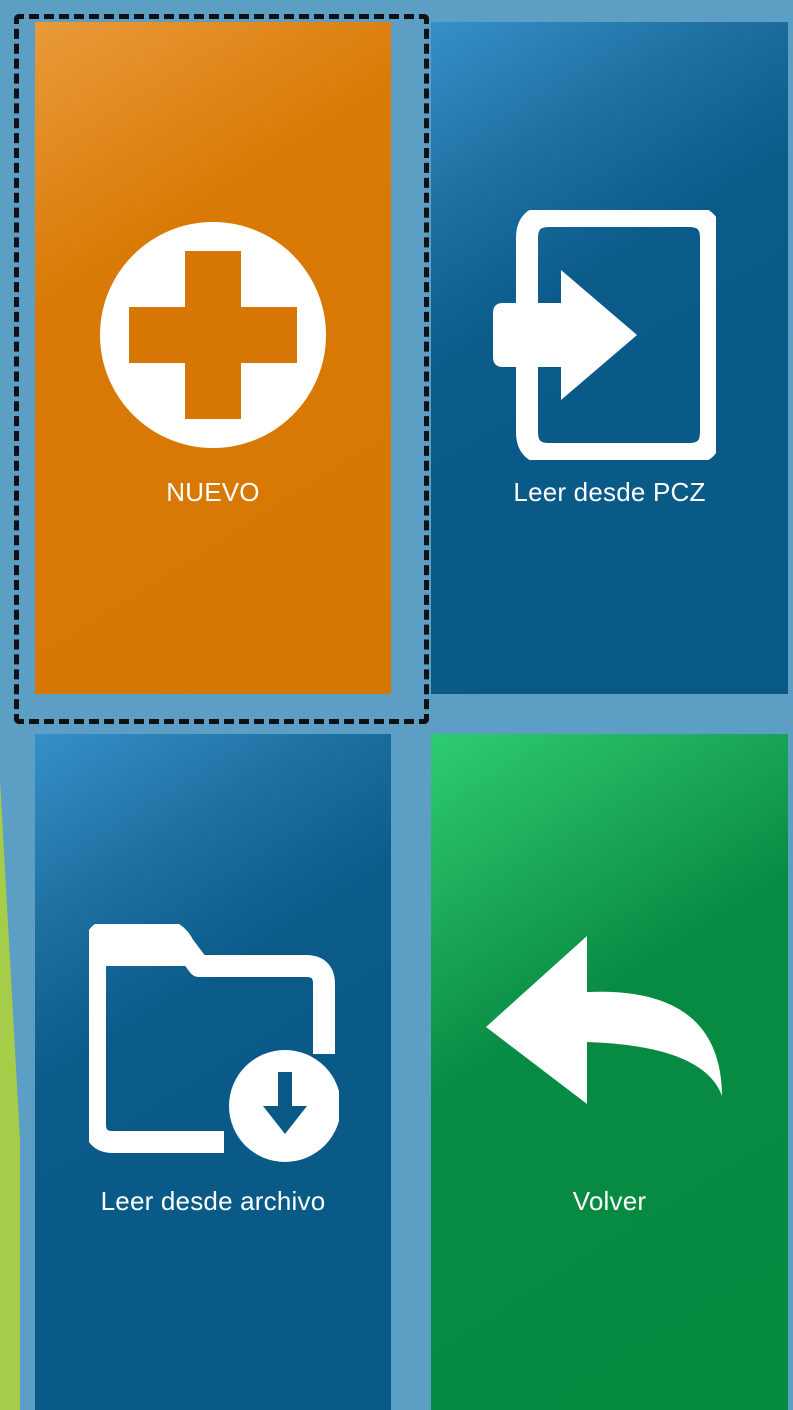  What do you see at coordinates (604, 335) in the screenshot?
I see `import-icon` at bounding box center [604, 335].